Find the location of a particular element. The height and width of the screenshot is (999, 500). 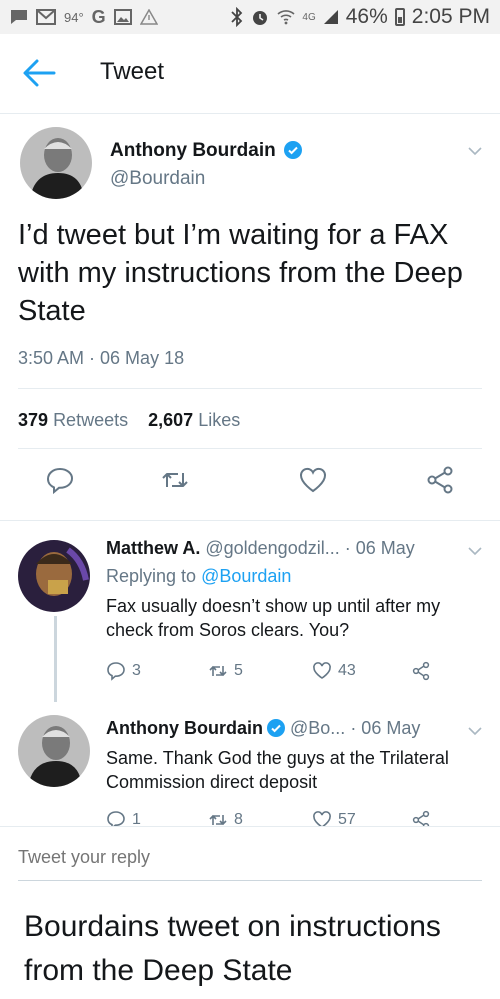

reply-header: Matthew A. @goldengodzil... · 06 May is located at coordinates (260, 548).